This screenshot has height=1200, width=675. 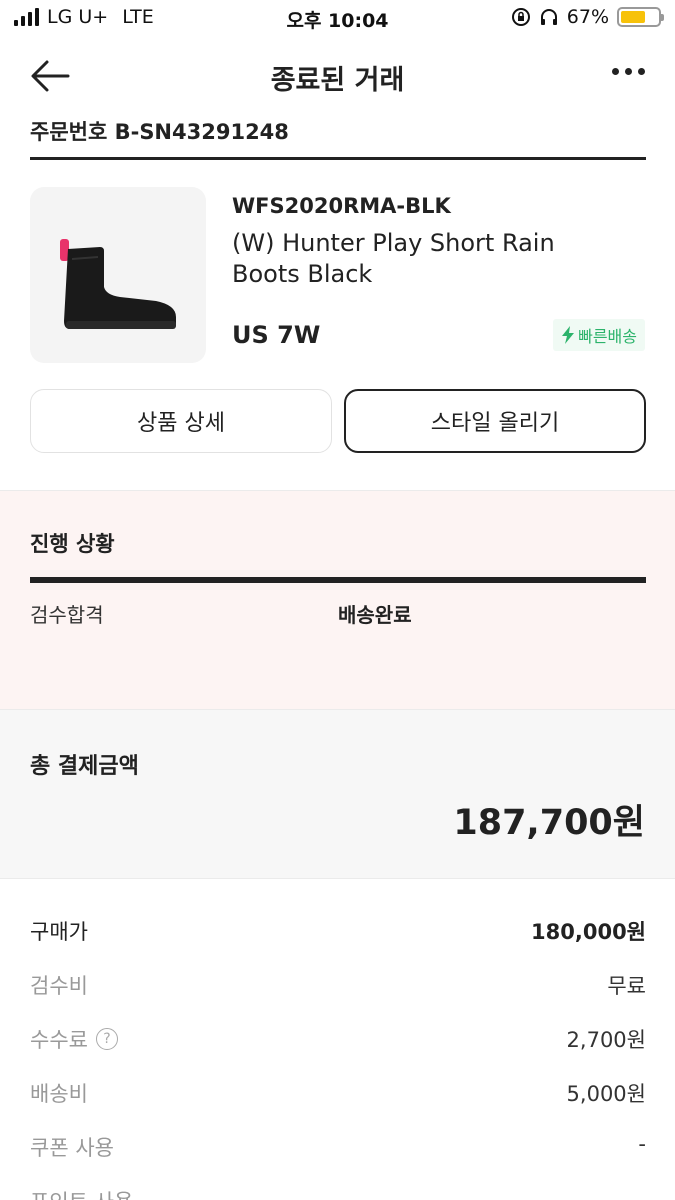 I want to click on rotation-lock-icon, so click(x=520, y=17).